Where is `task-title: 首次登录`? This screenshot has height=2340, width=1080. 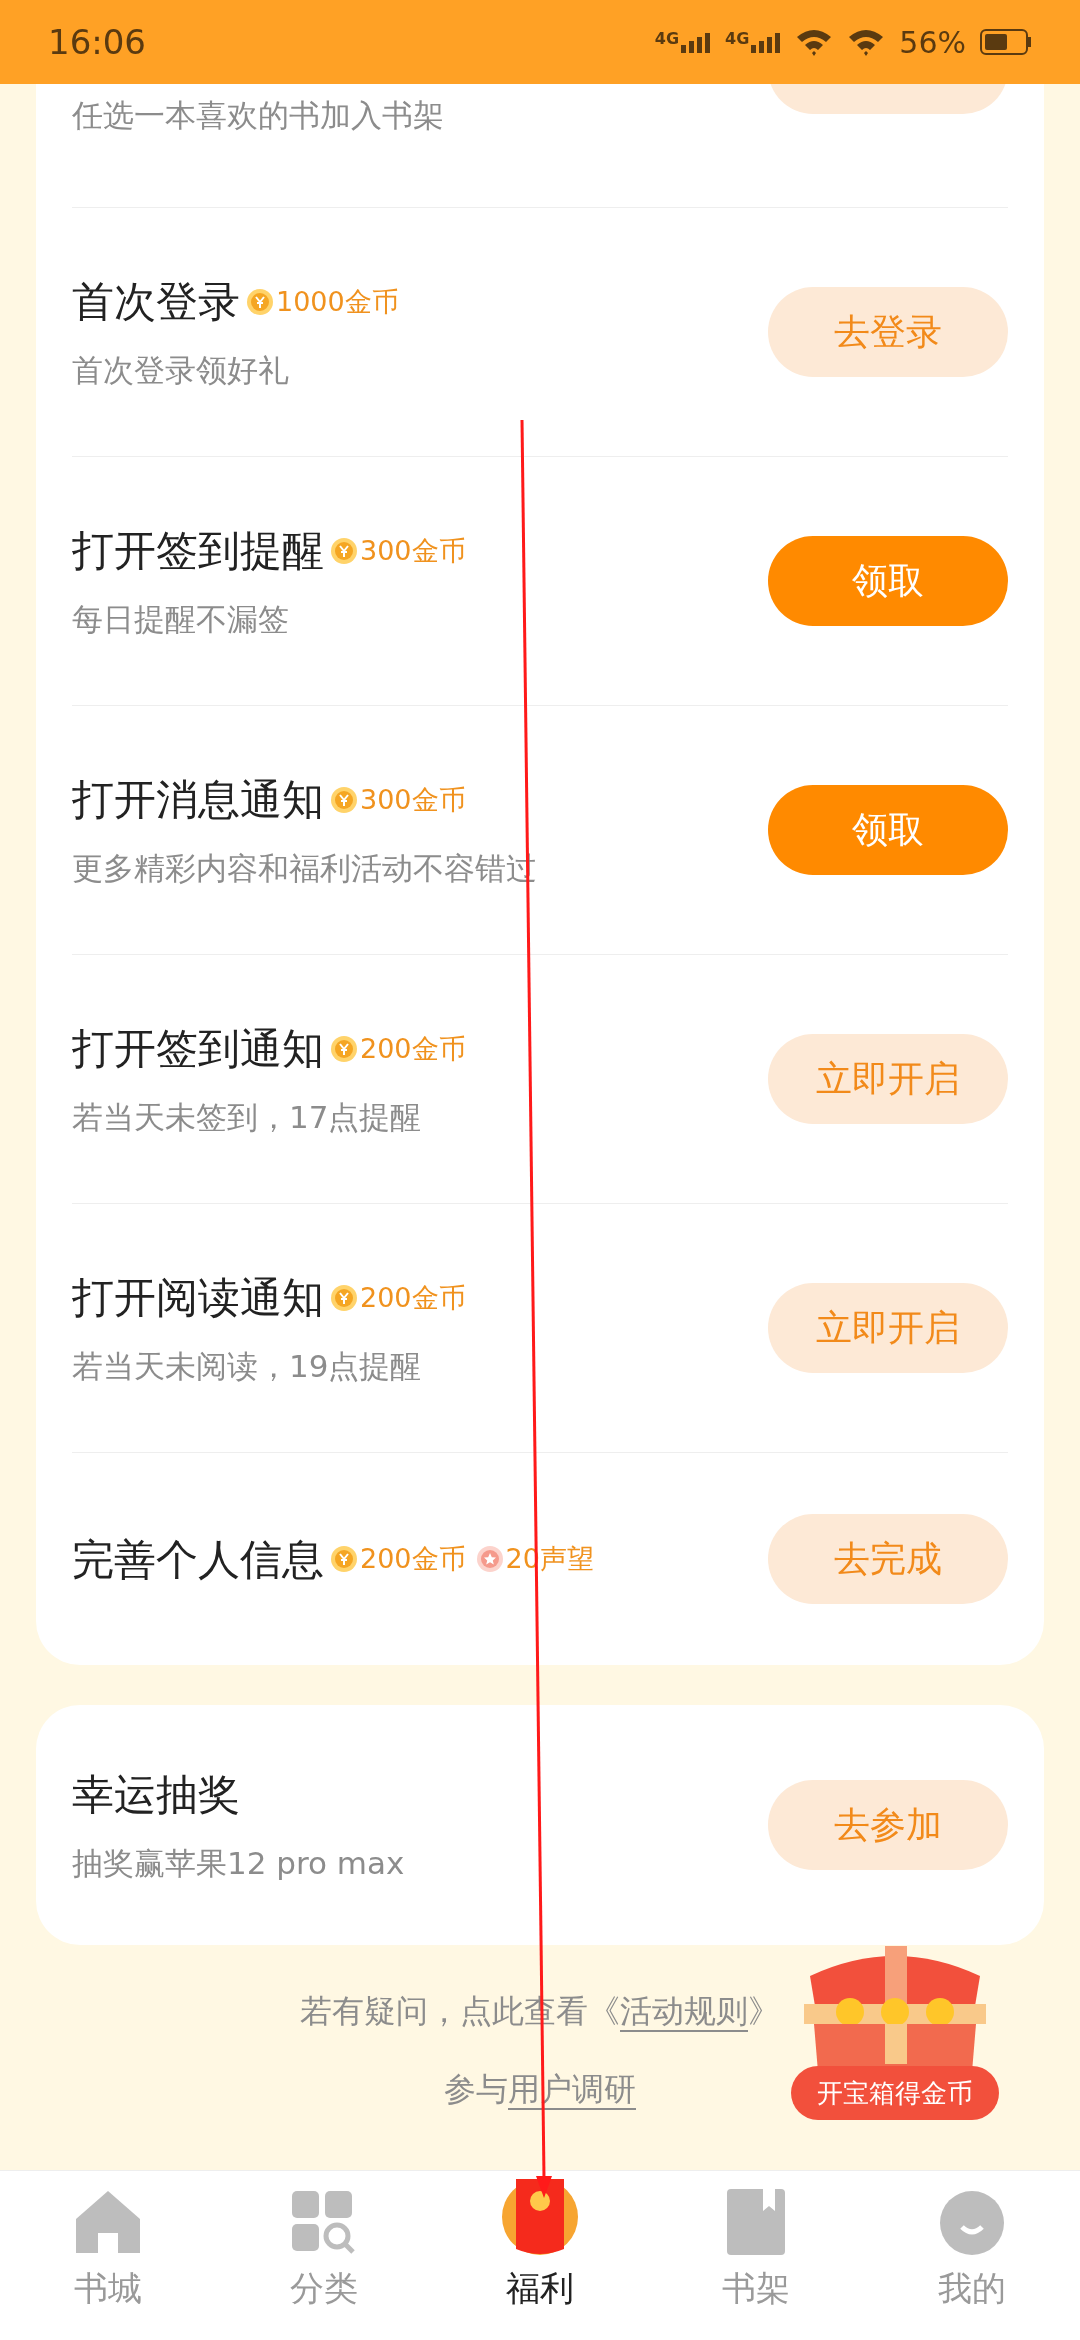 task-title: 首次登录 is located at coordinates (156, 302).